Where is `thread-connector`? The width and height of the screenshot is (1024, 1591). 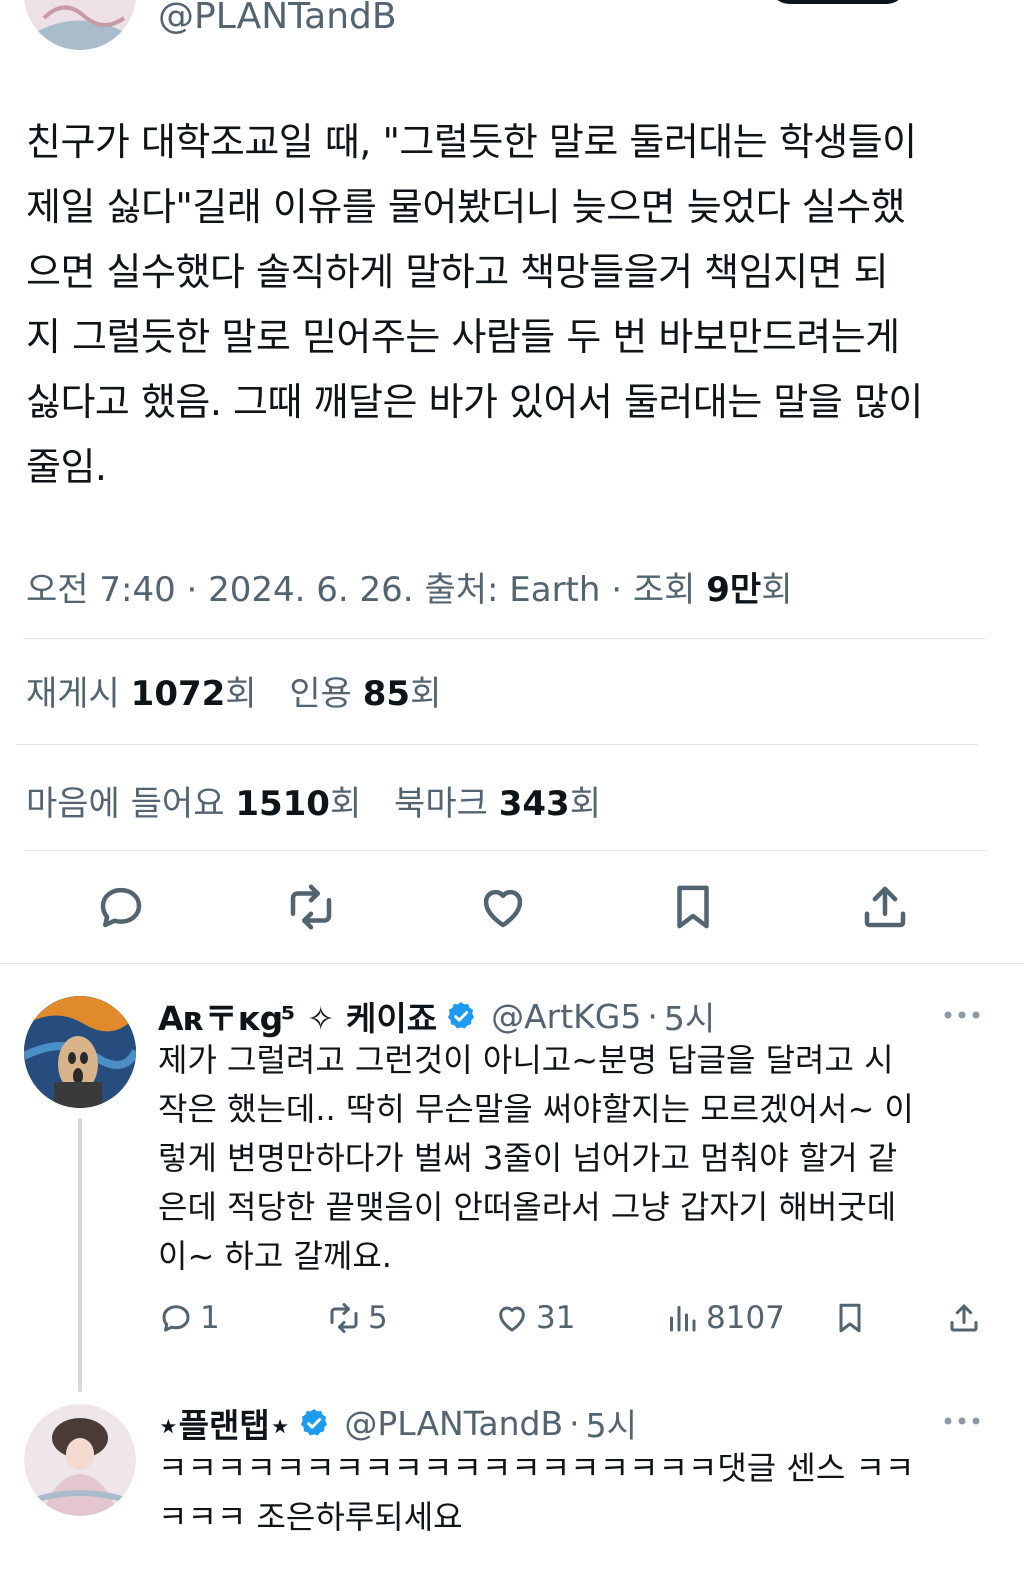 thread-connector is located at coordinates (80, 1255).